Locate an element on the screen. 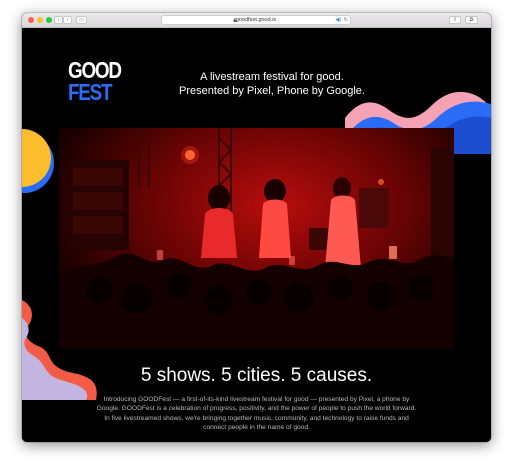  tabs-button: ⧉ is located at coordinates (471, 20).